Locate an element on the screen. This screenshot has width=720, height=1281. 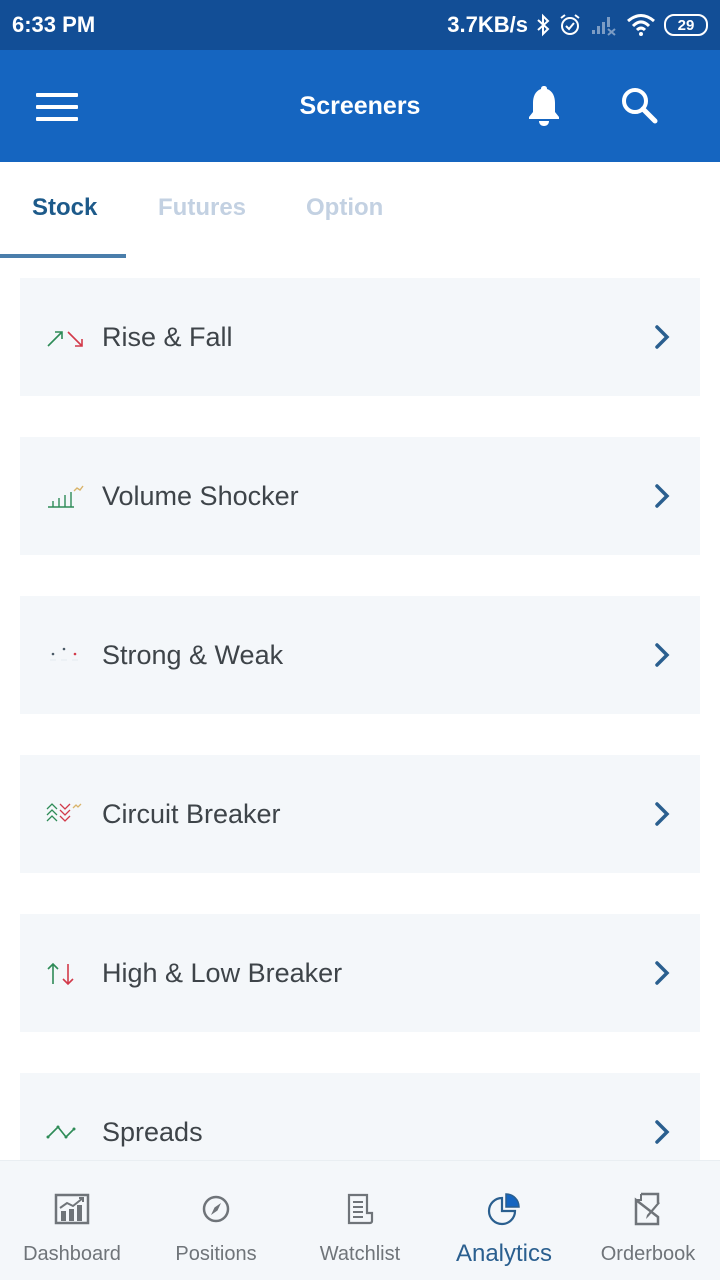
screener-circuit-breaker: Circuit Breaker is located at coordinates (360, 814).